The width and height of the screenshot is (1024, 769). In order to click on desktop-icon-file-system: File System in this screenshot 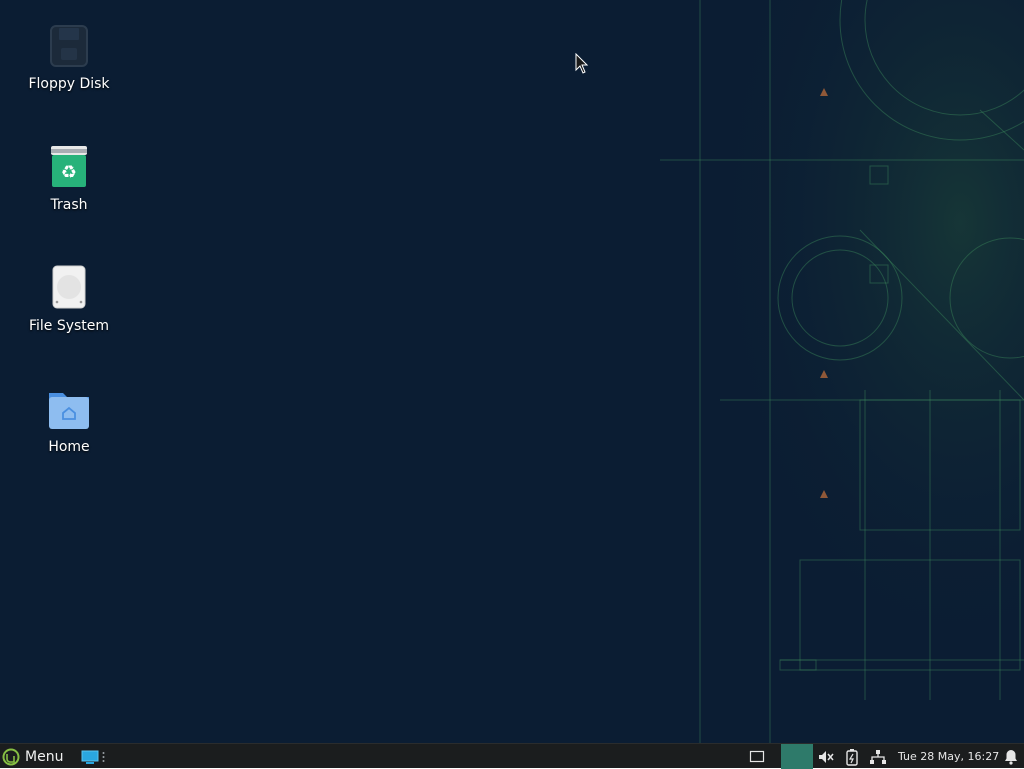, I will do `click(69, 299)`.